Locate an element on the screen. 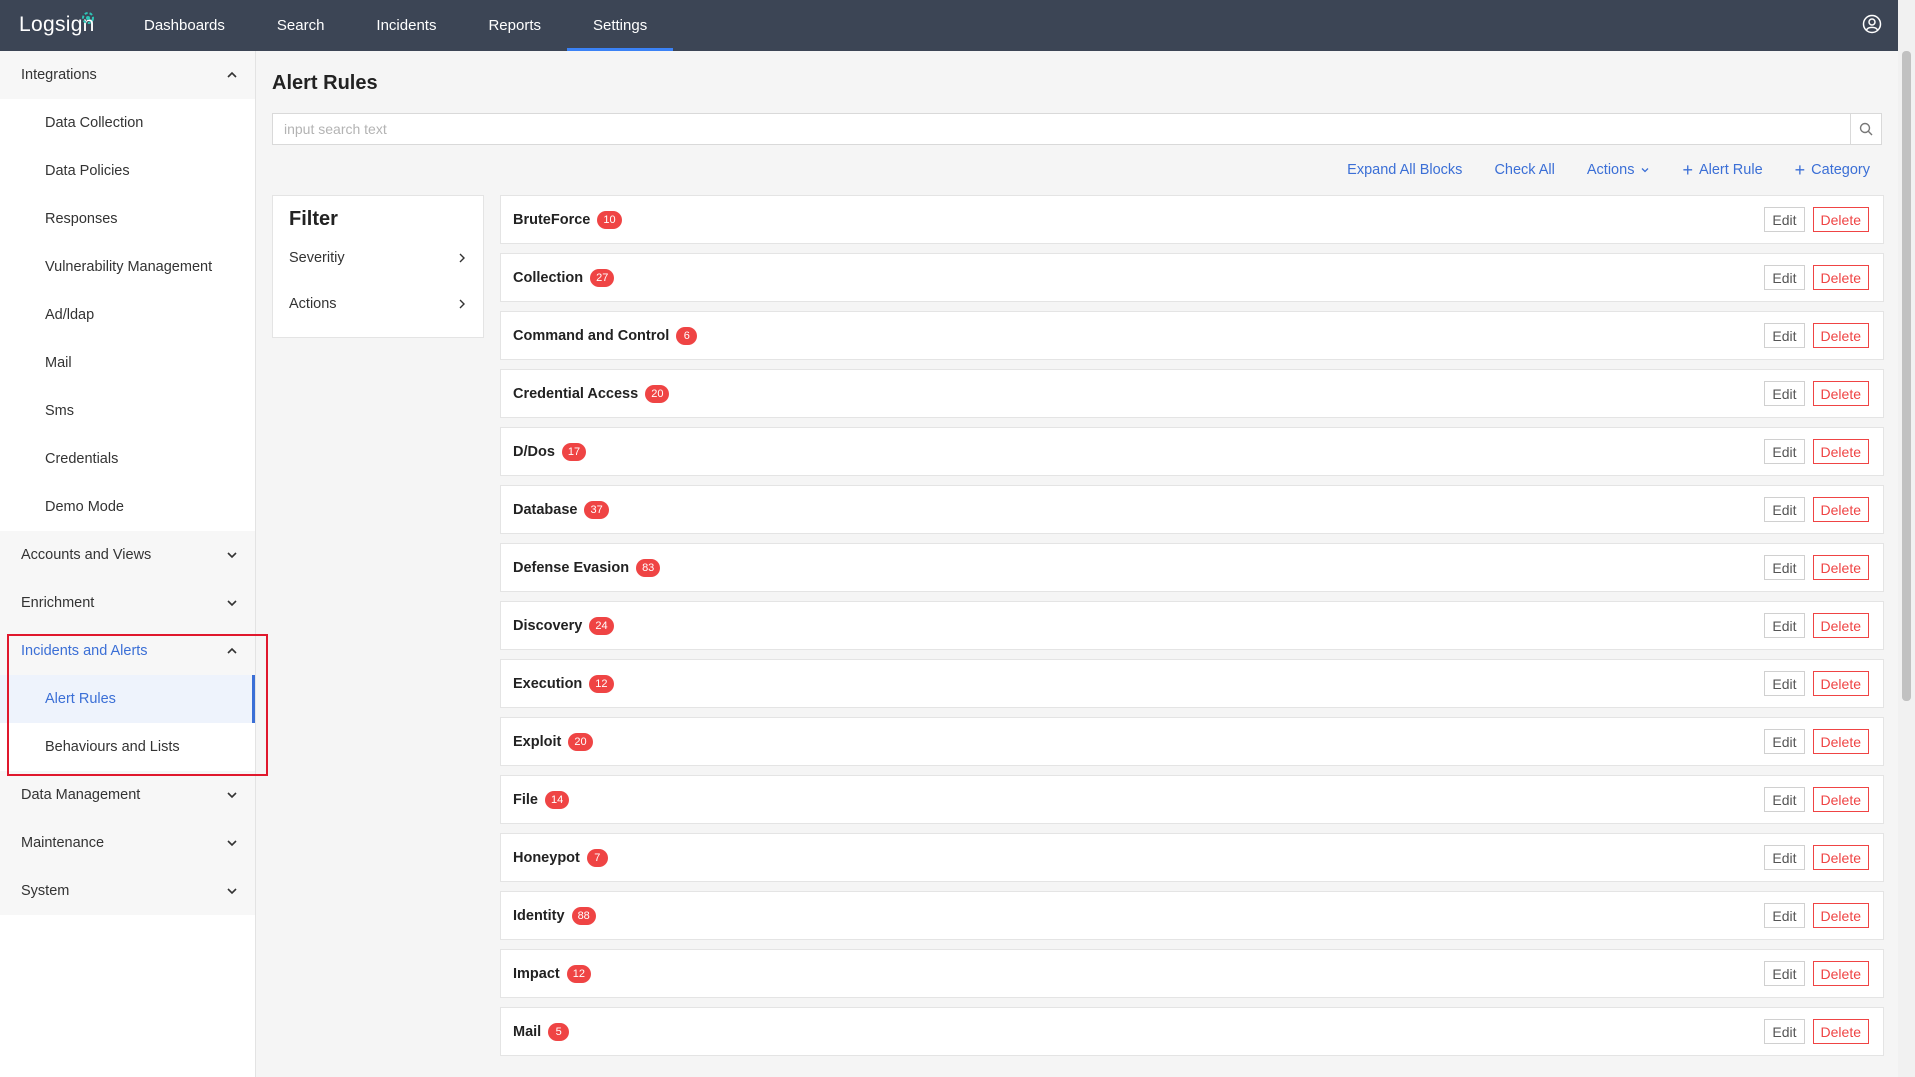 This screenshot has width=1915, height=1077. sidebar-item-alert-rules: Alert Rules is located at coordinates (127, 699).